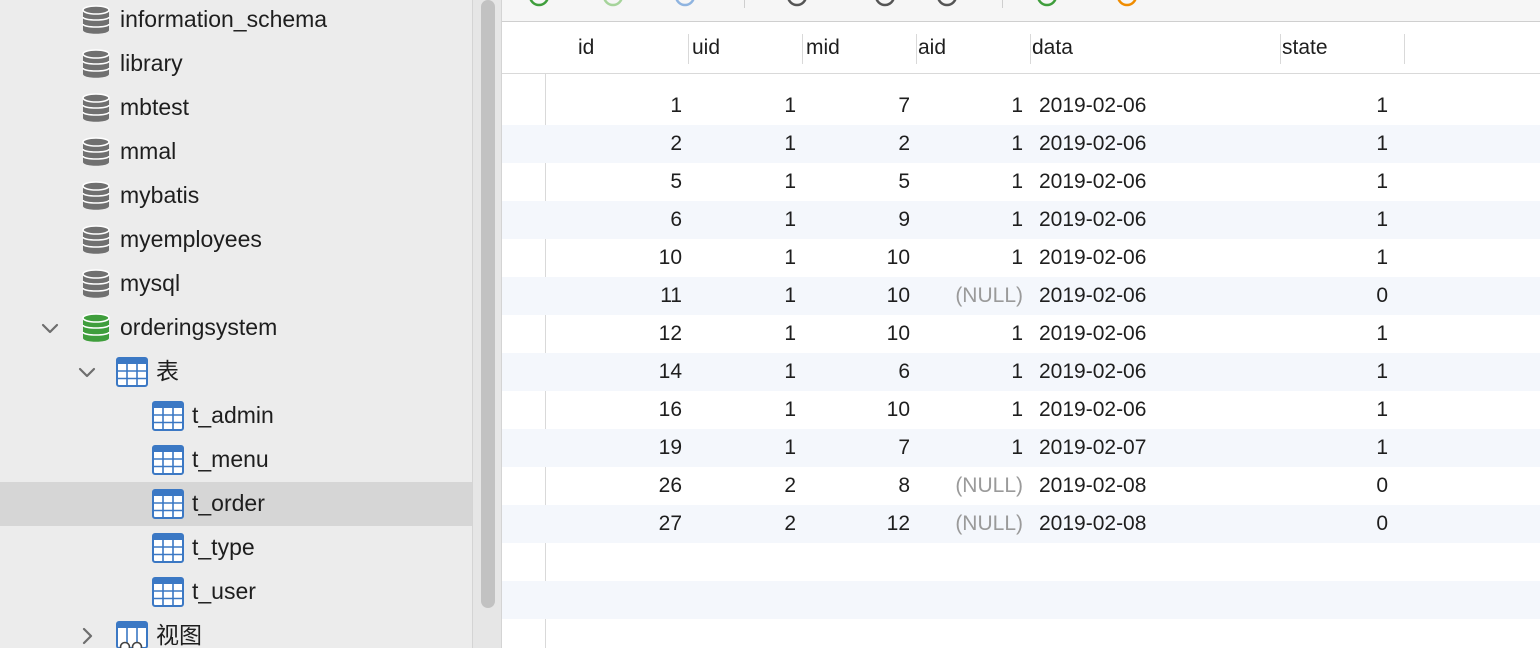  I want to click on database-item-mybatis: mybatis, so click(236, 196).